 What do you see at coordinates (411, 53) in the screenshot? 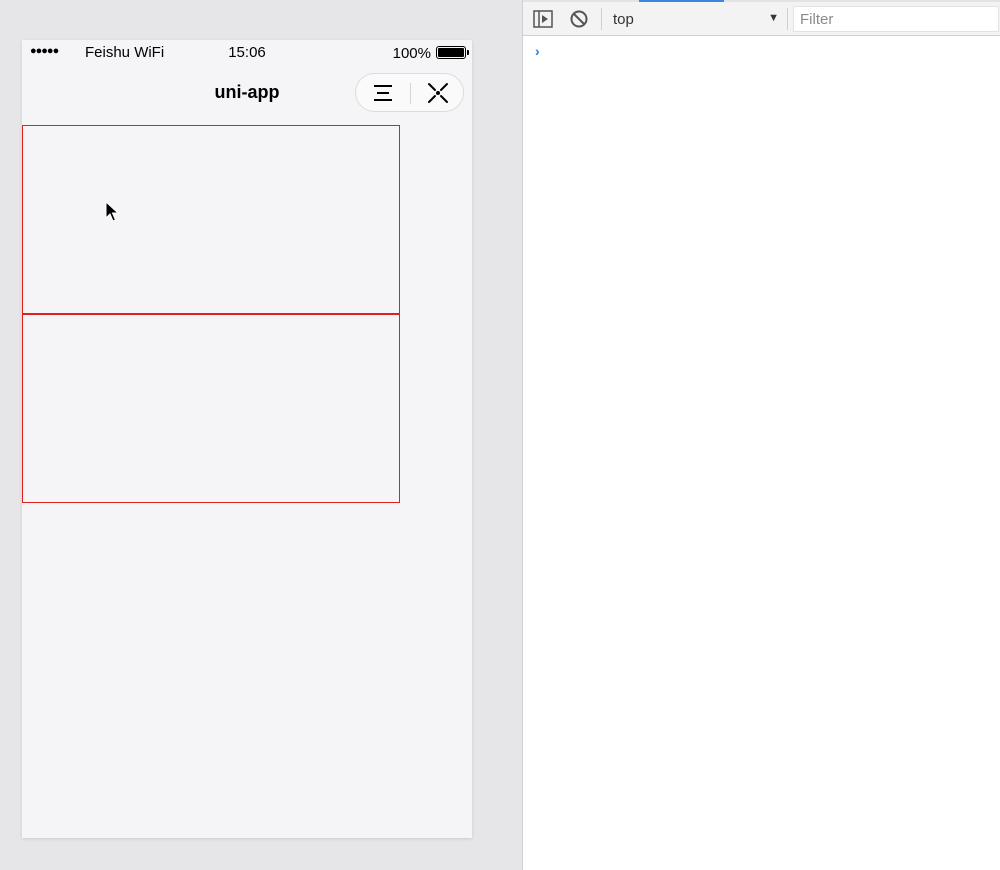
I see `battery-percentage: 100%` at bounding box center [411, 53].